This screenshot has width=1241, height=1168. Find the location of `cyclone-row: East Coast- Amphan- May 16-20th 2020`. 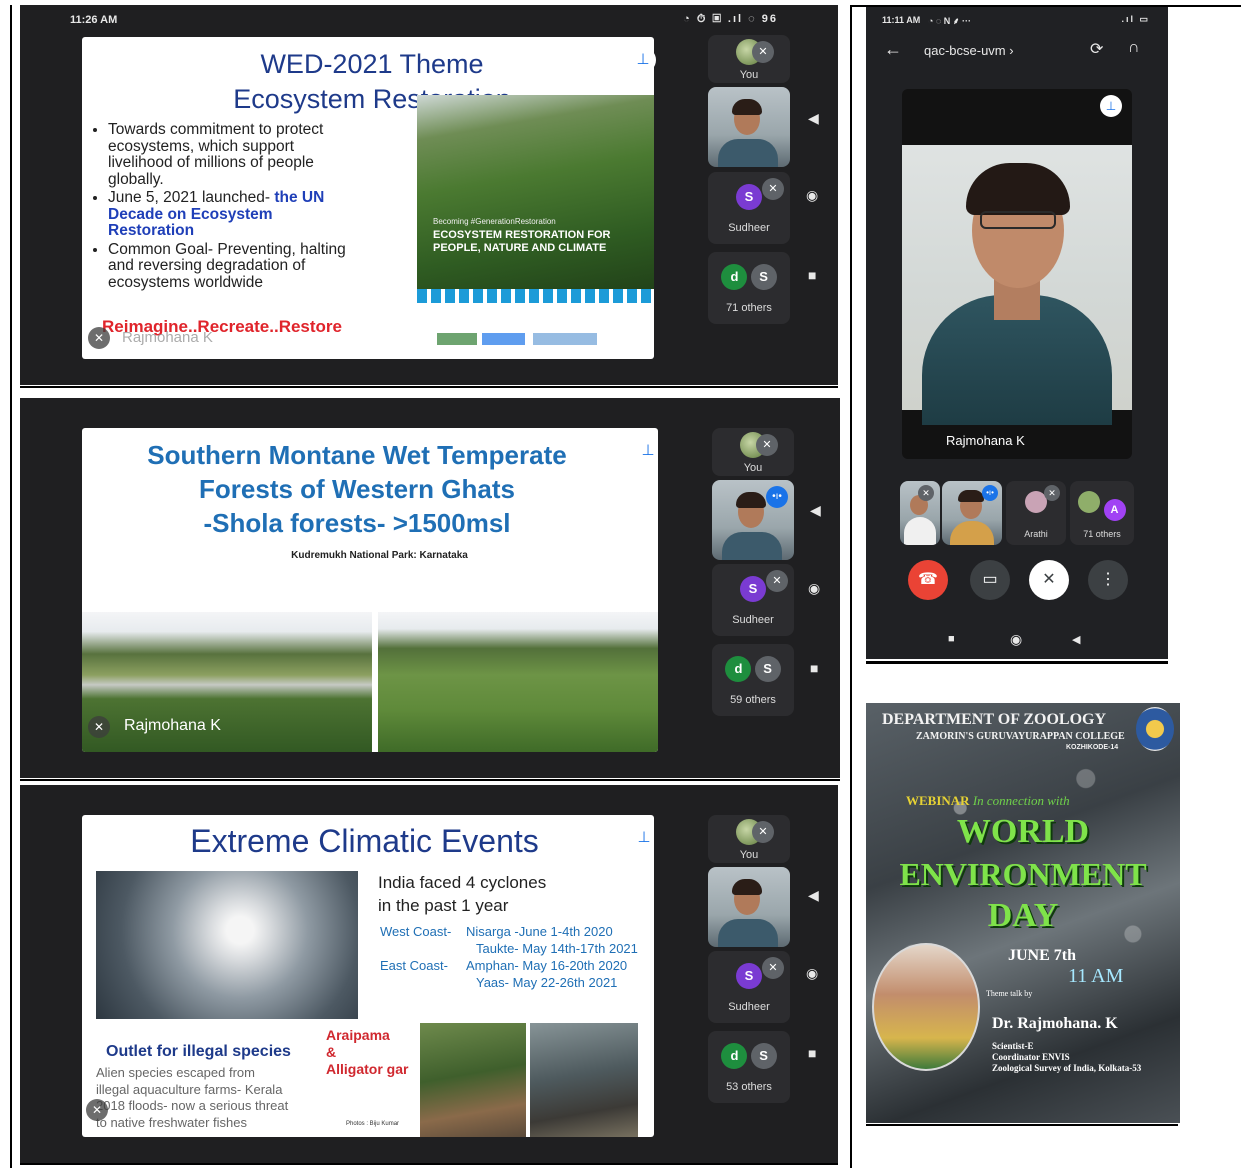

cyclone-row: East Coast- Amphan- May 16-20th 2020 is located at coordinates (515, 965).